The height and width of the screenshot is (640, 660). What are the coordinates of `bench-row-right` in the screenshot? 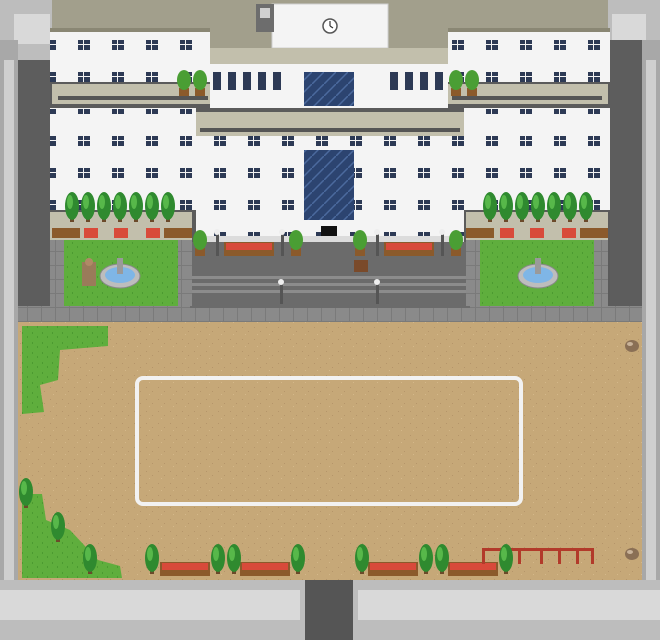 It's located at (537, 233).